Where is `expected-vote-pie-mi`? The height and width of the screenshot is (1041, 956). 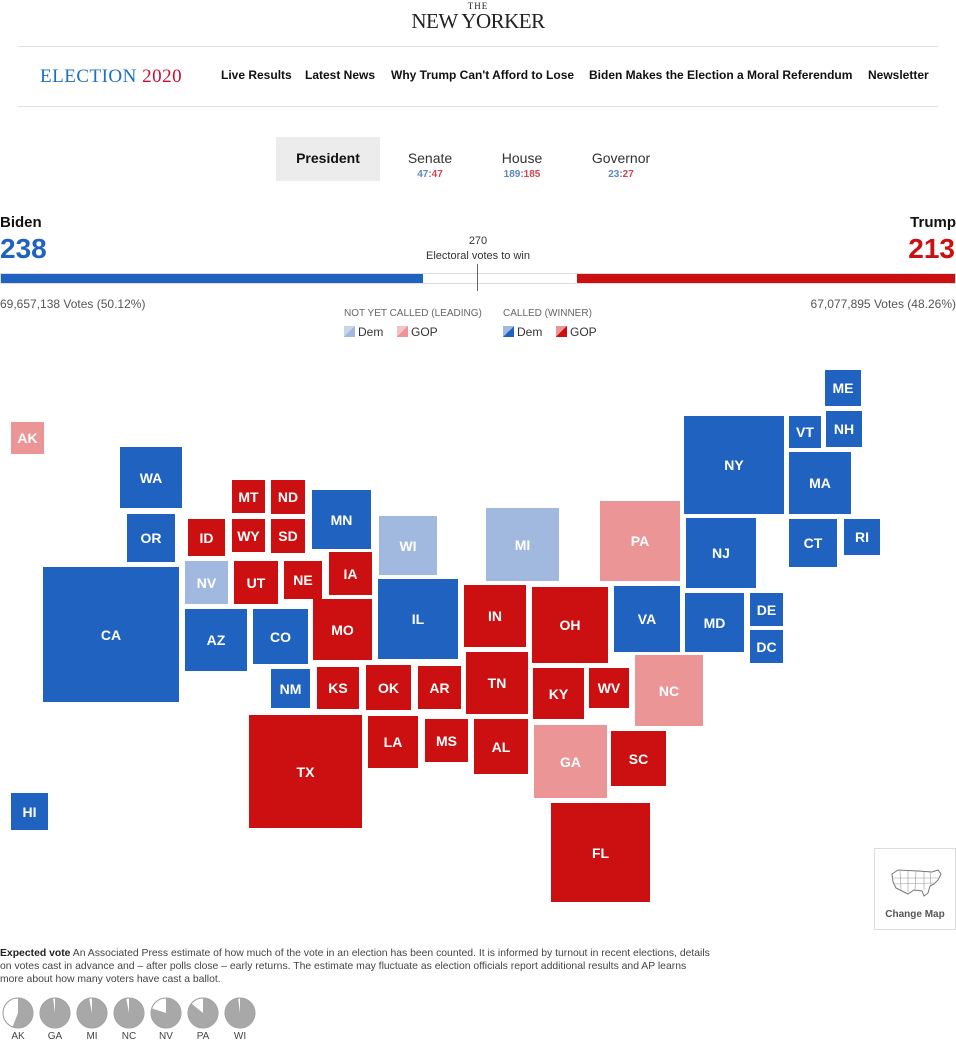
expected-vote-pie-mi is located at coordinates (92, 1013).